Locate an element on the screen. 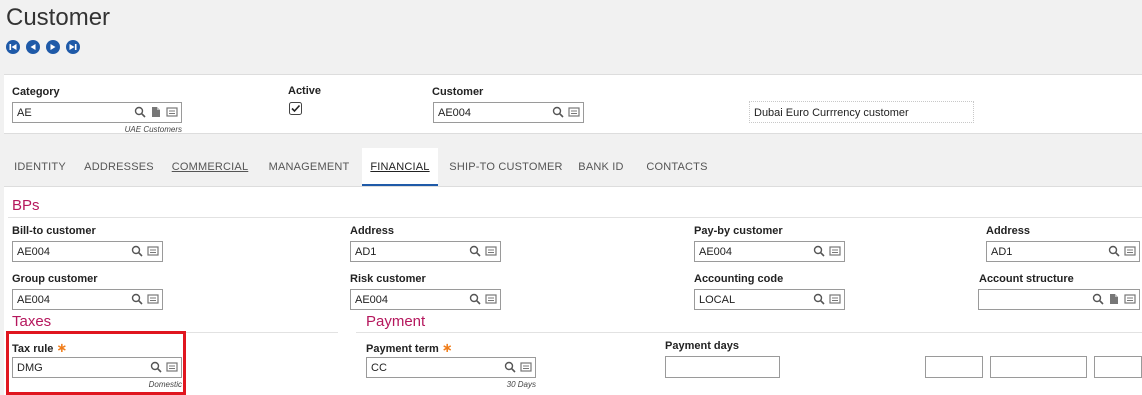  tab-management: MANAGEMENT is located at coordinates (309, 167).